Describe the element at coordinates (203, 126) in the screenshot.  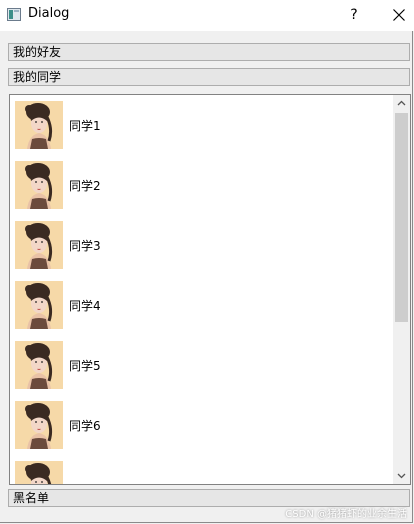
I see `list-item: 同学1` at that location.